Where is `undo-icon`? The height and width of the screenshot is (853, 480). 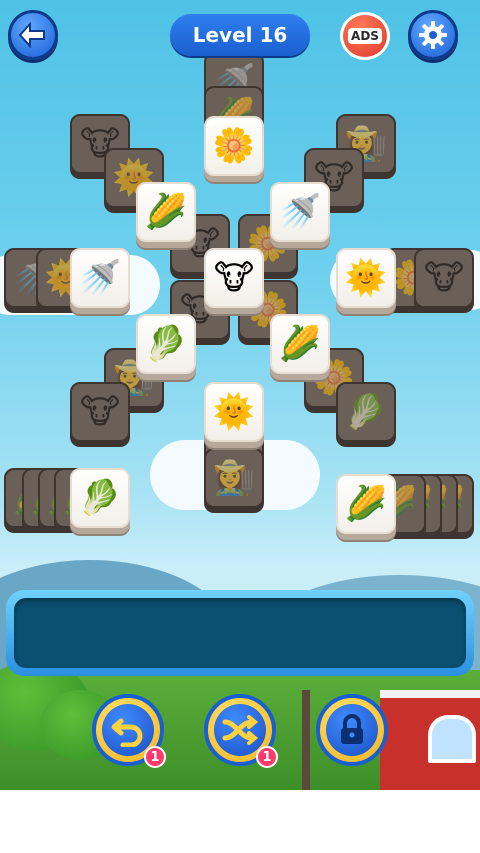 undo-icon is located at coordinates (127, 732).